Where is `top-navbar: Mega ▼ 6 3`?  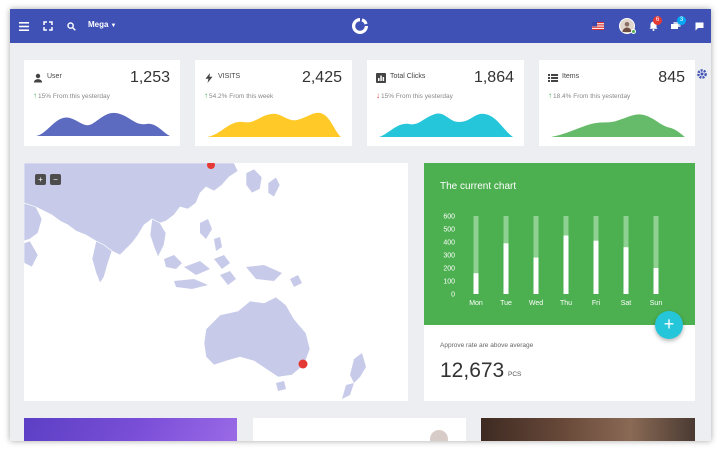
top-navbar: Mega ▼ 6 3 is located at coordinates (360, 26).